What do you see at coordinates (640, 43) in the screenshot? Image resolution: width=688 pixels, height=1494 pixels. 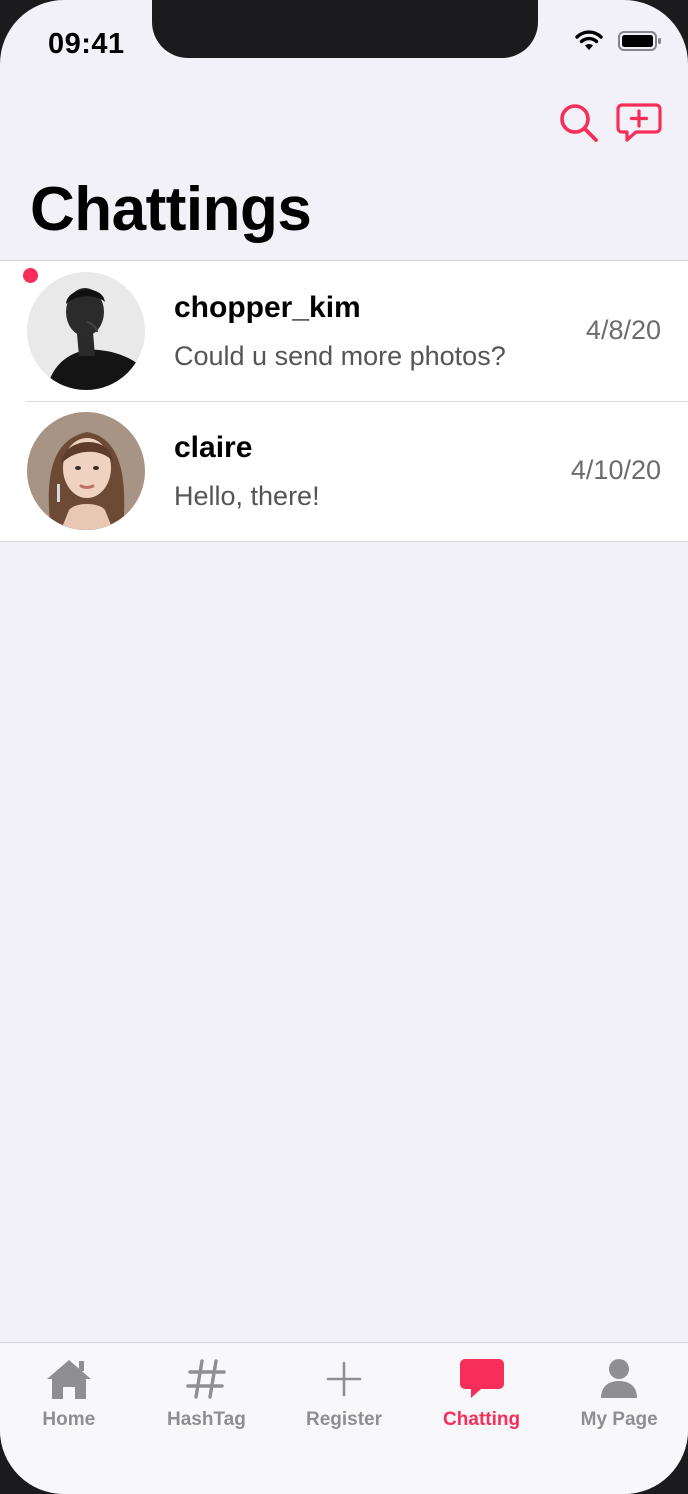 I see `battery-icon` at bounding box center [640, 43].